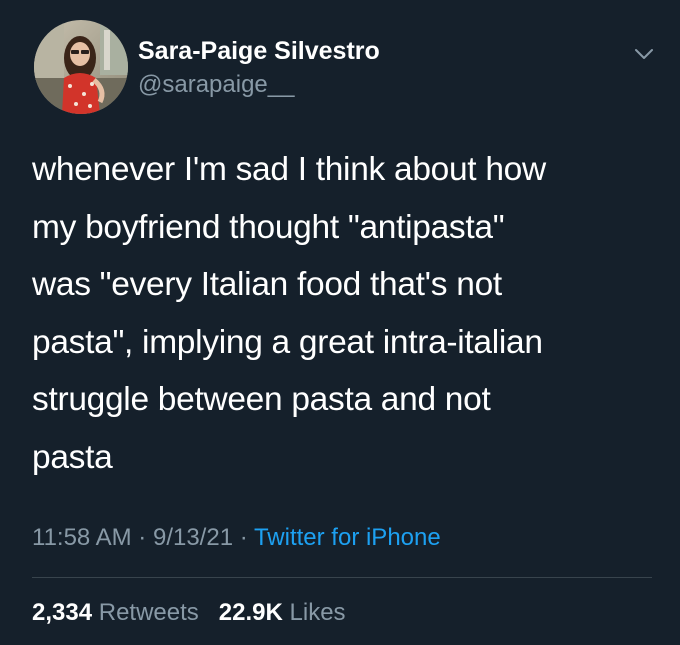 The image size is (680, 645). I want to click on retweets-count: 2,334, so click(62, 612).